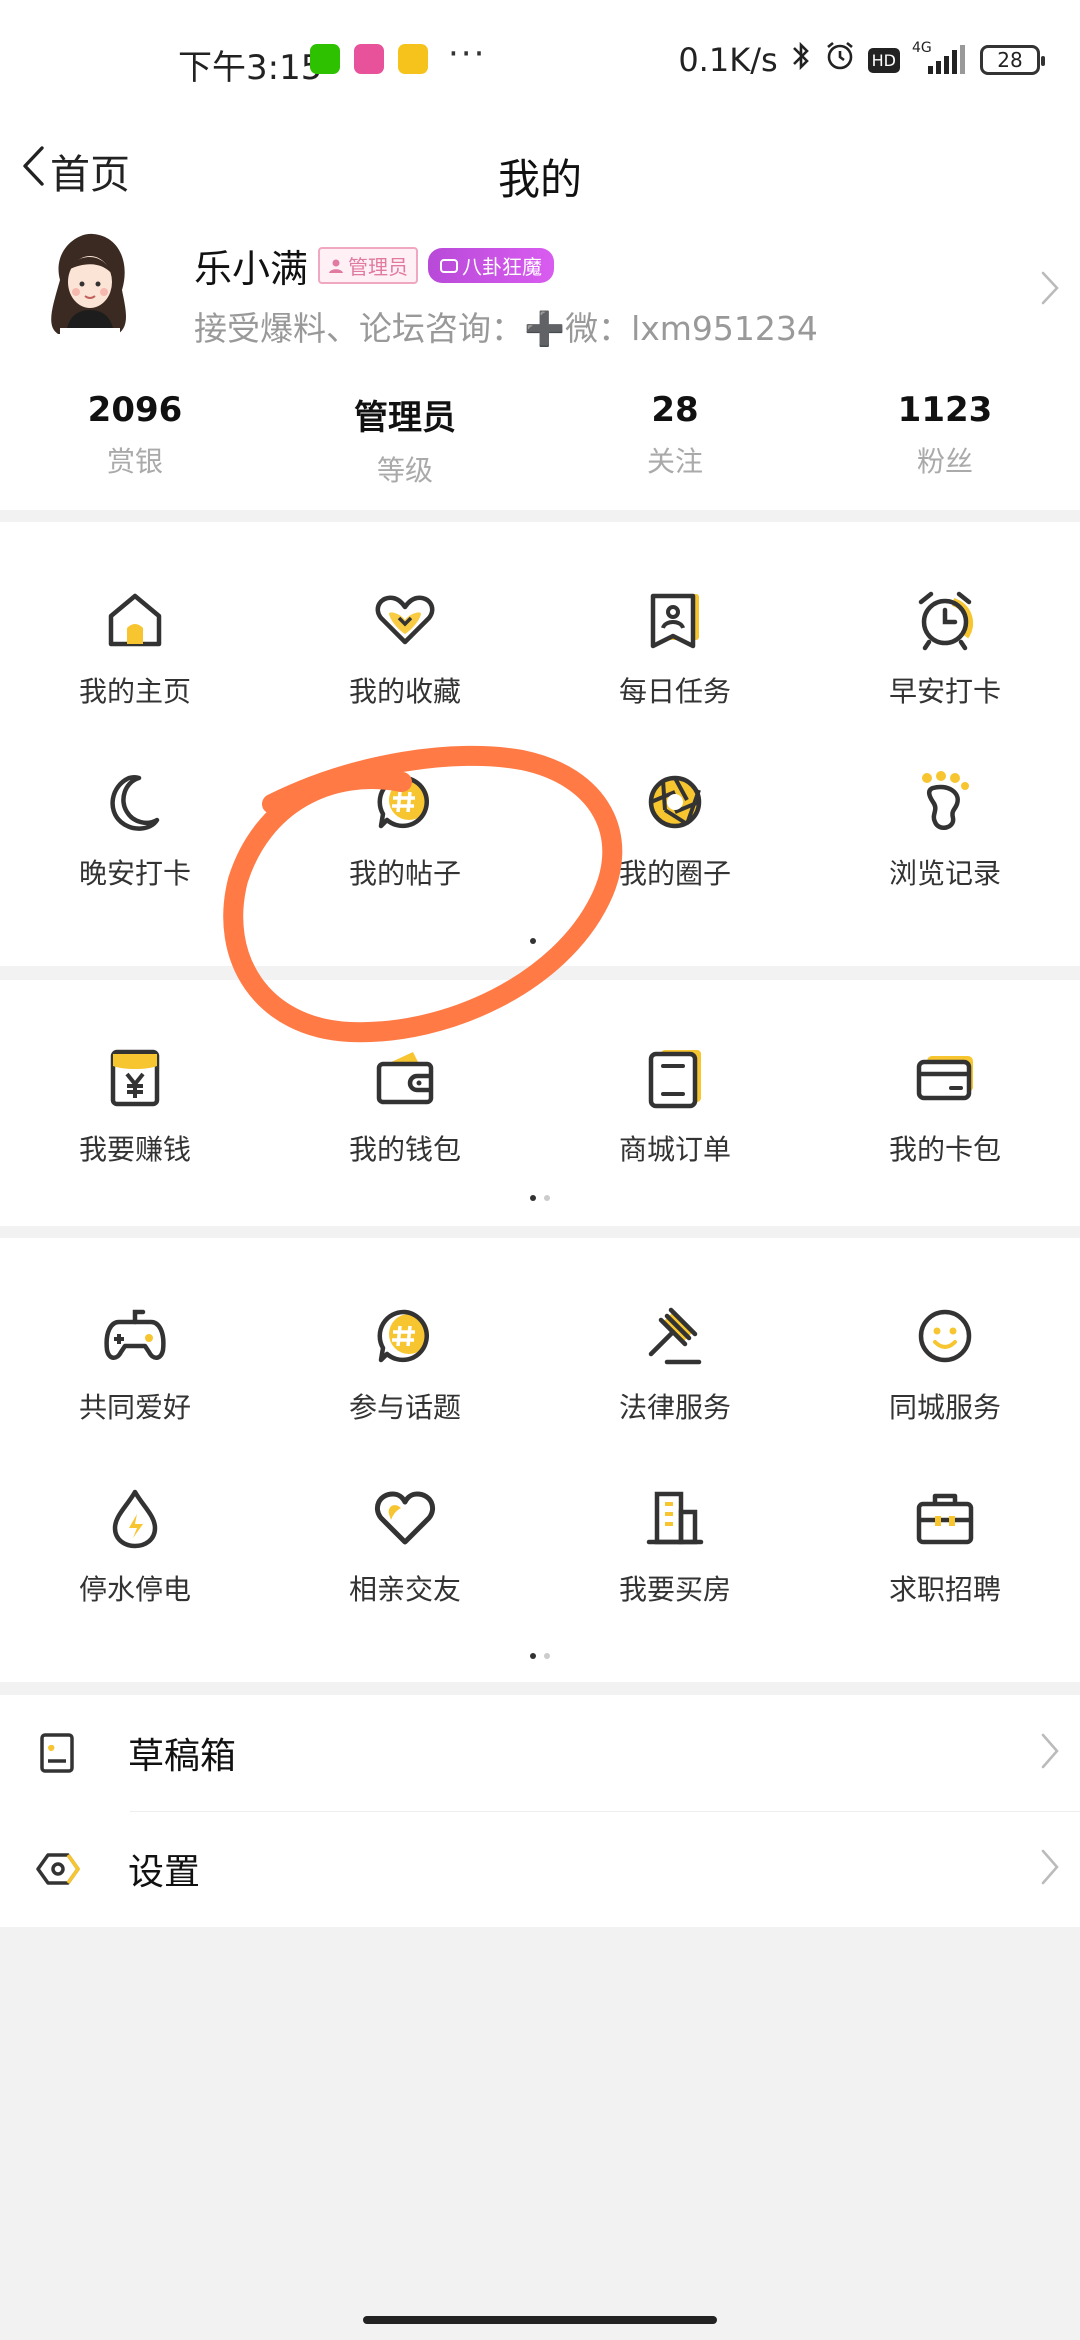  I want to click on grid-item-history: 浏览记录, so click(945, 829).